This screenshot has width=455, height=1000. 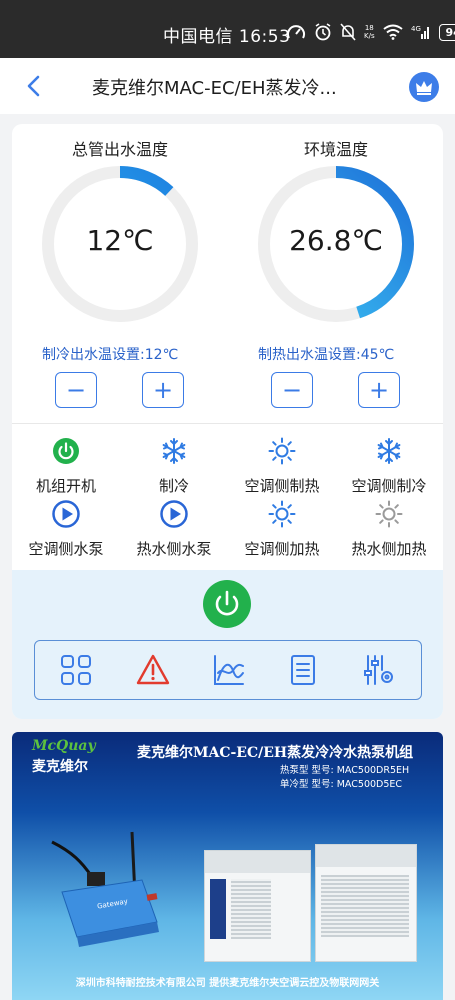 What do you see at coordinates (119, 149) in the screenshot?
I see `gauge-label-outlet-water: 总管出水温度` at bounding box center [119, 149].